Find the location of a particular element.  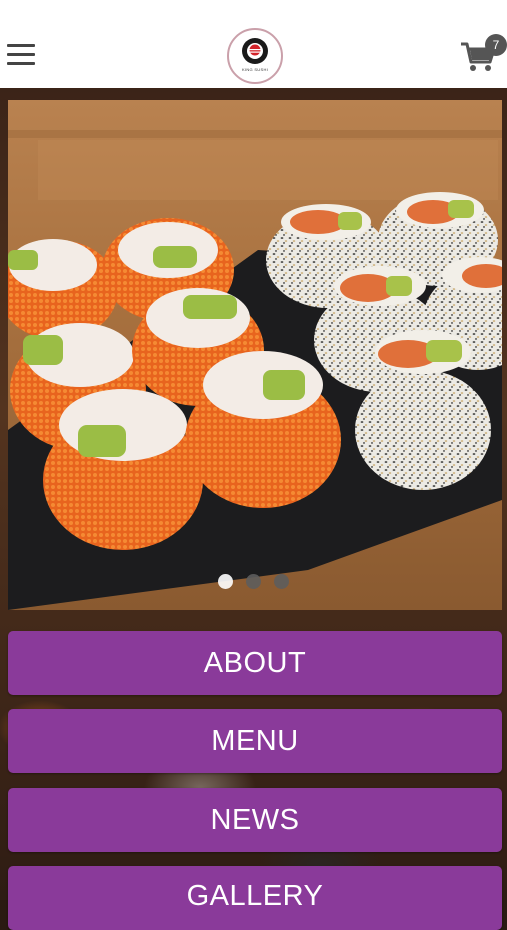

menu-icon is located at coordinates (21, 55).